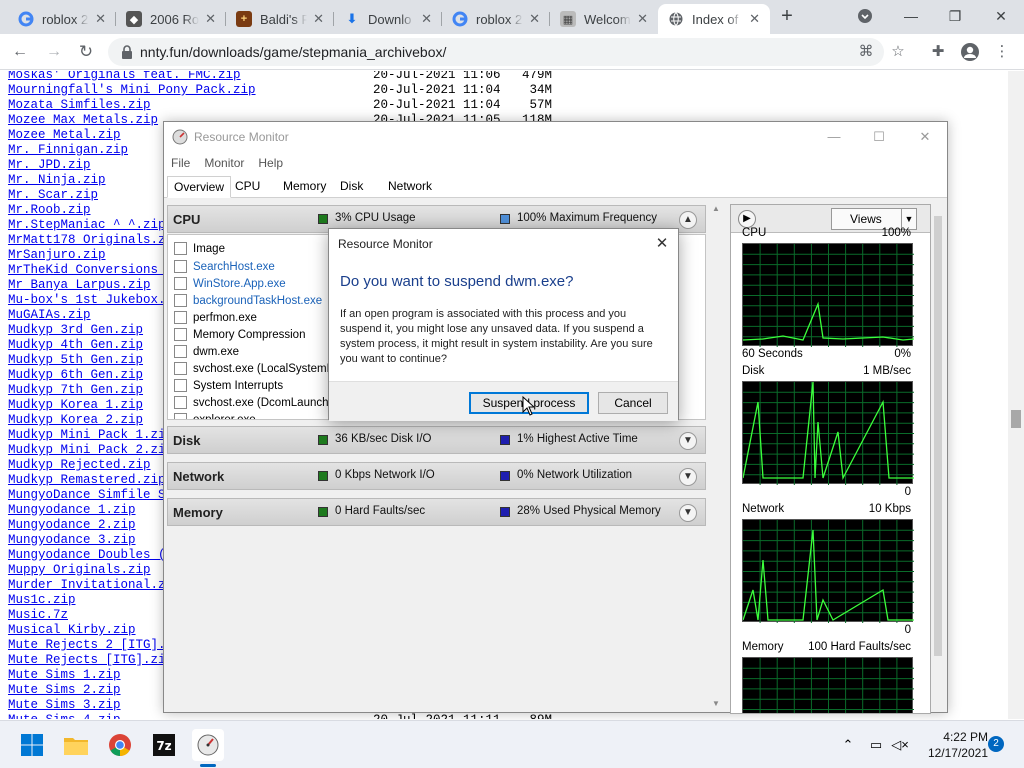 The image size is (1024, 768). I want to click on file-link: Mr. Scar.zip, so click(53, 195).